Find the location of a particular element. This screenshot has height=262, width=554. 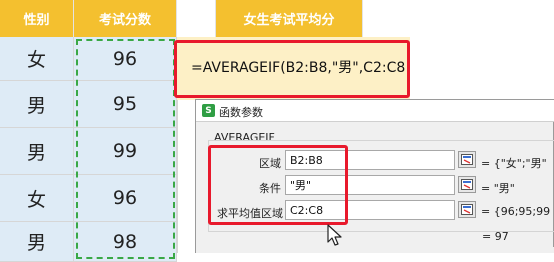

average-range-ref-button is located at coordinates (467, 209).